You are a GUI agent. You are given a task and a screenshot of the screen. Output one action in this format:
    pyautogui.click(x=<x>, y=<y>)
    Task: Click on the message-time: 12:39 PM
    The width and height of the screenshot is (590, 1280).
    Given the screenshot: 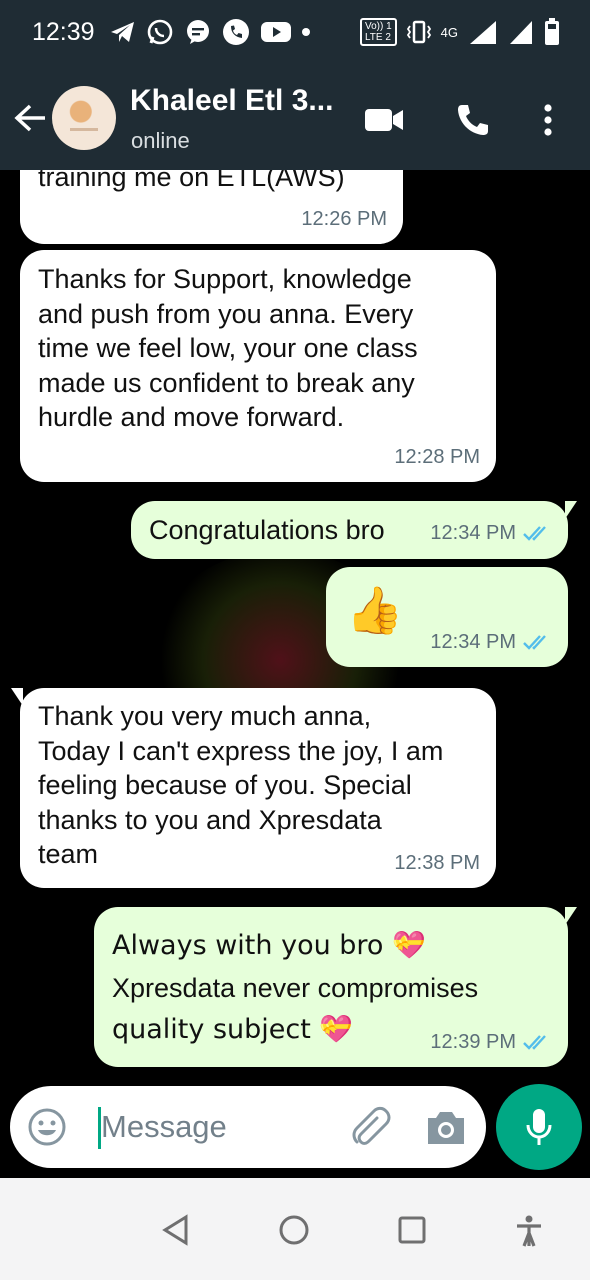 What is the action you would take?
    pyautogui.click(x=491, y=1042)
    